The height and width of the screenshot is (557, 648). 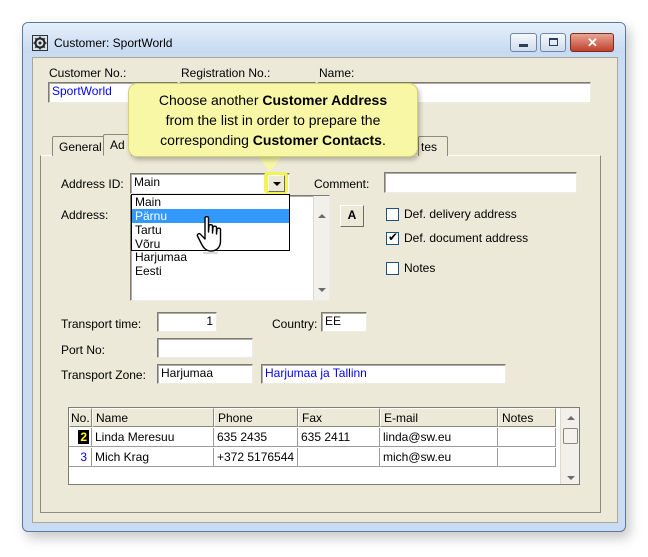 What do you see at coordinates (339, 437) in the screenshot?
I see `contact-fax-cell: 635 2411` at bounding box center [339, 437].